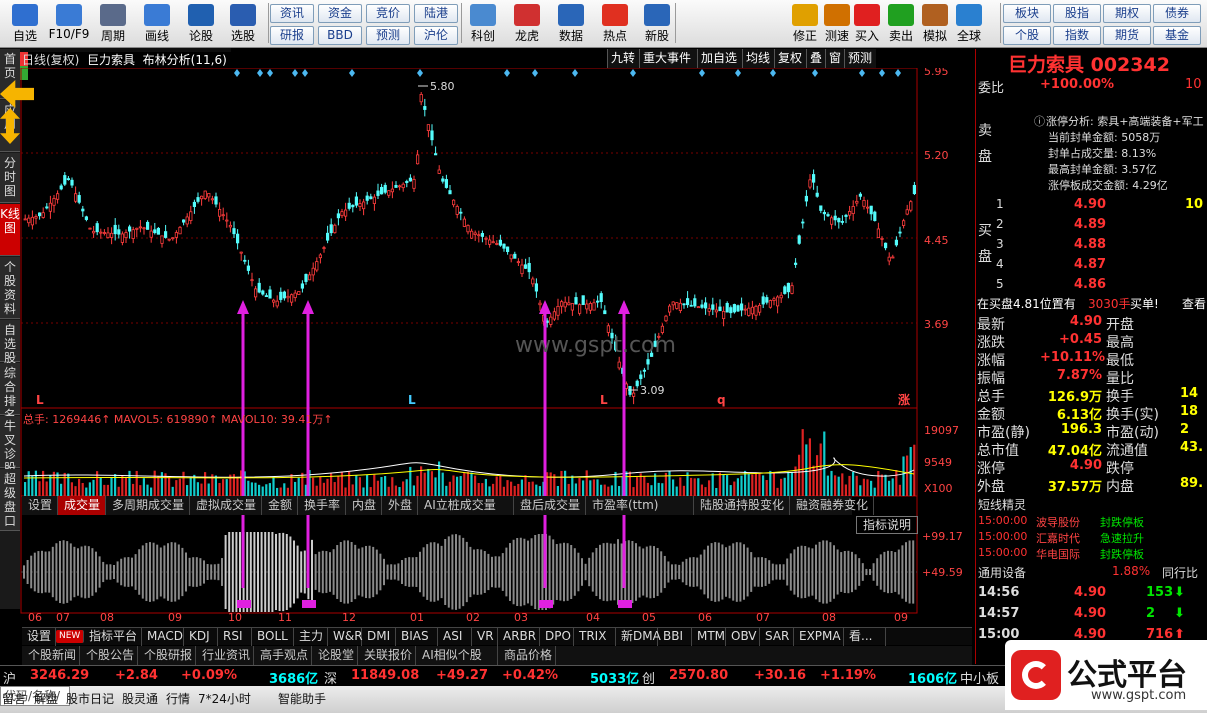 This screenshot has height=713, width=1207. Describe the element at coordinates (1127, 13) in the screenshot. I see `toolbar-market-button: 期权` at that location.